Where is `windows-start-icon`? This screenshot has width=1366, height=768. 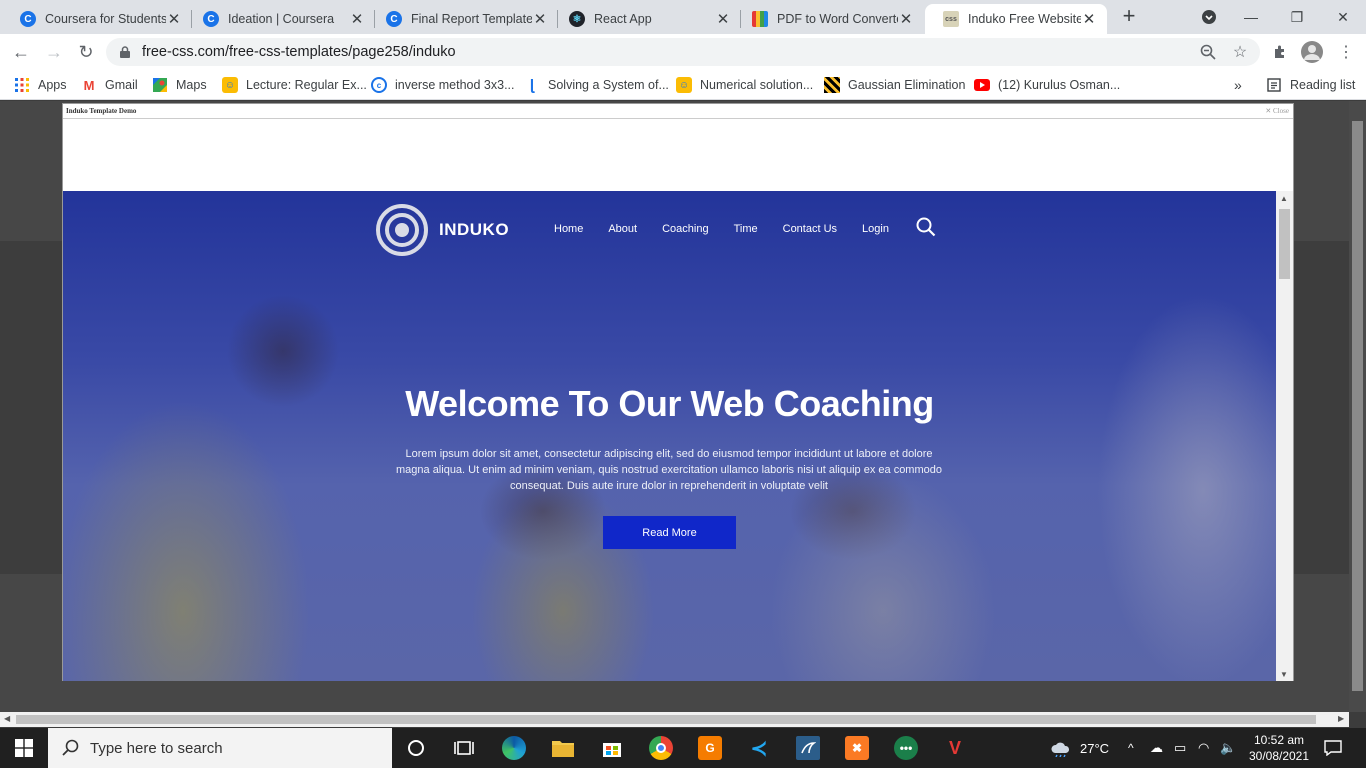
windows-start-icon is located at coordinates (24, 748).